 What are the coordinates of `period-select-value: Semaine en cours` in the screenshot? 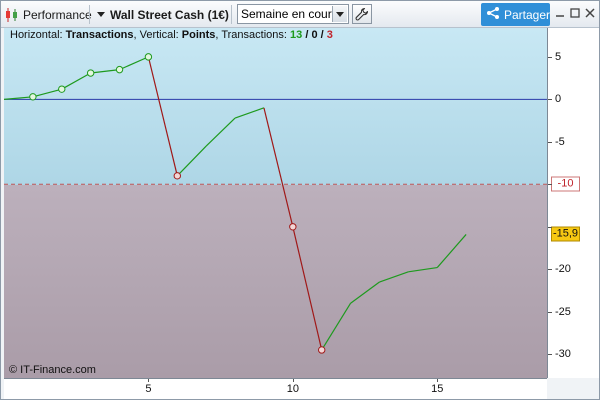 It's located at (289, 14).